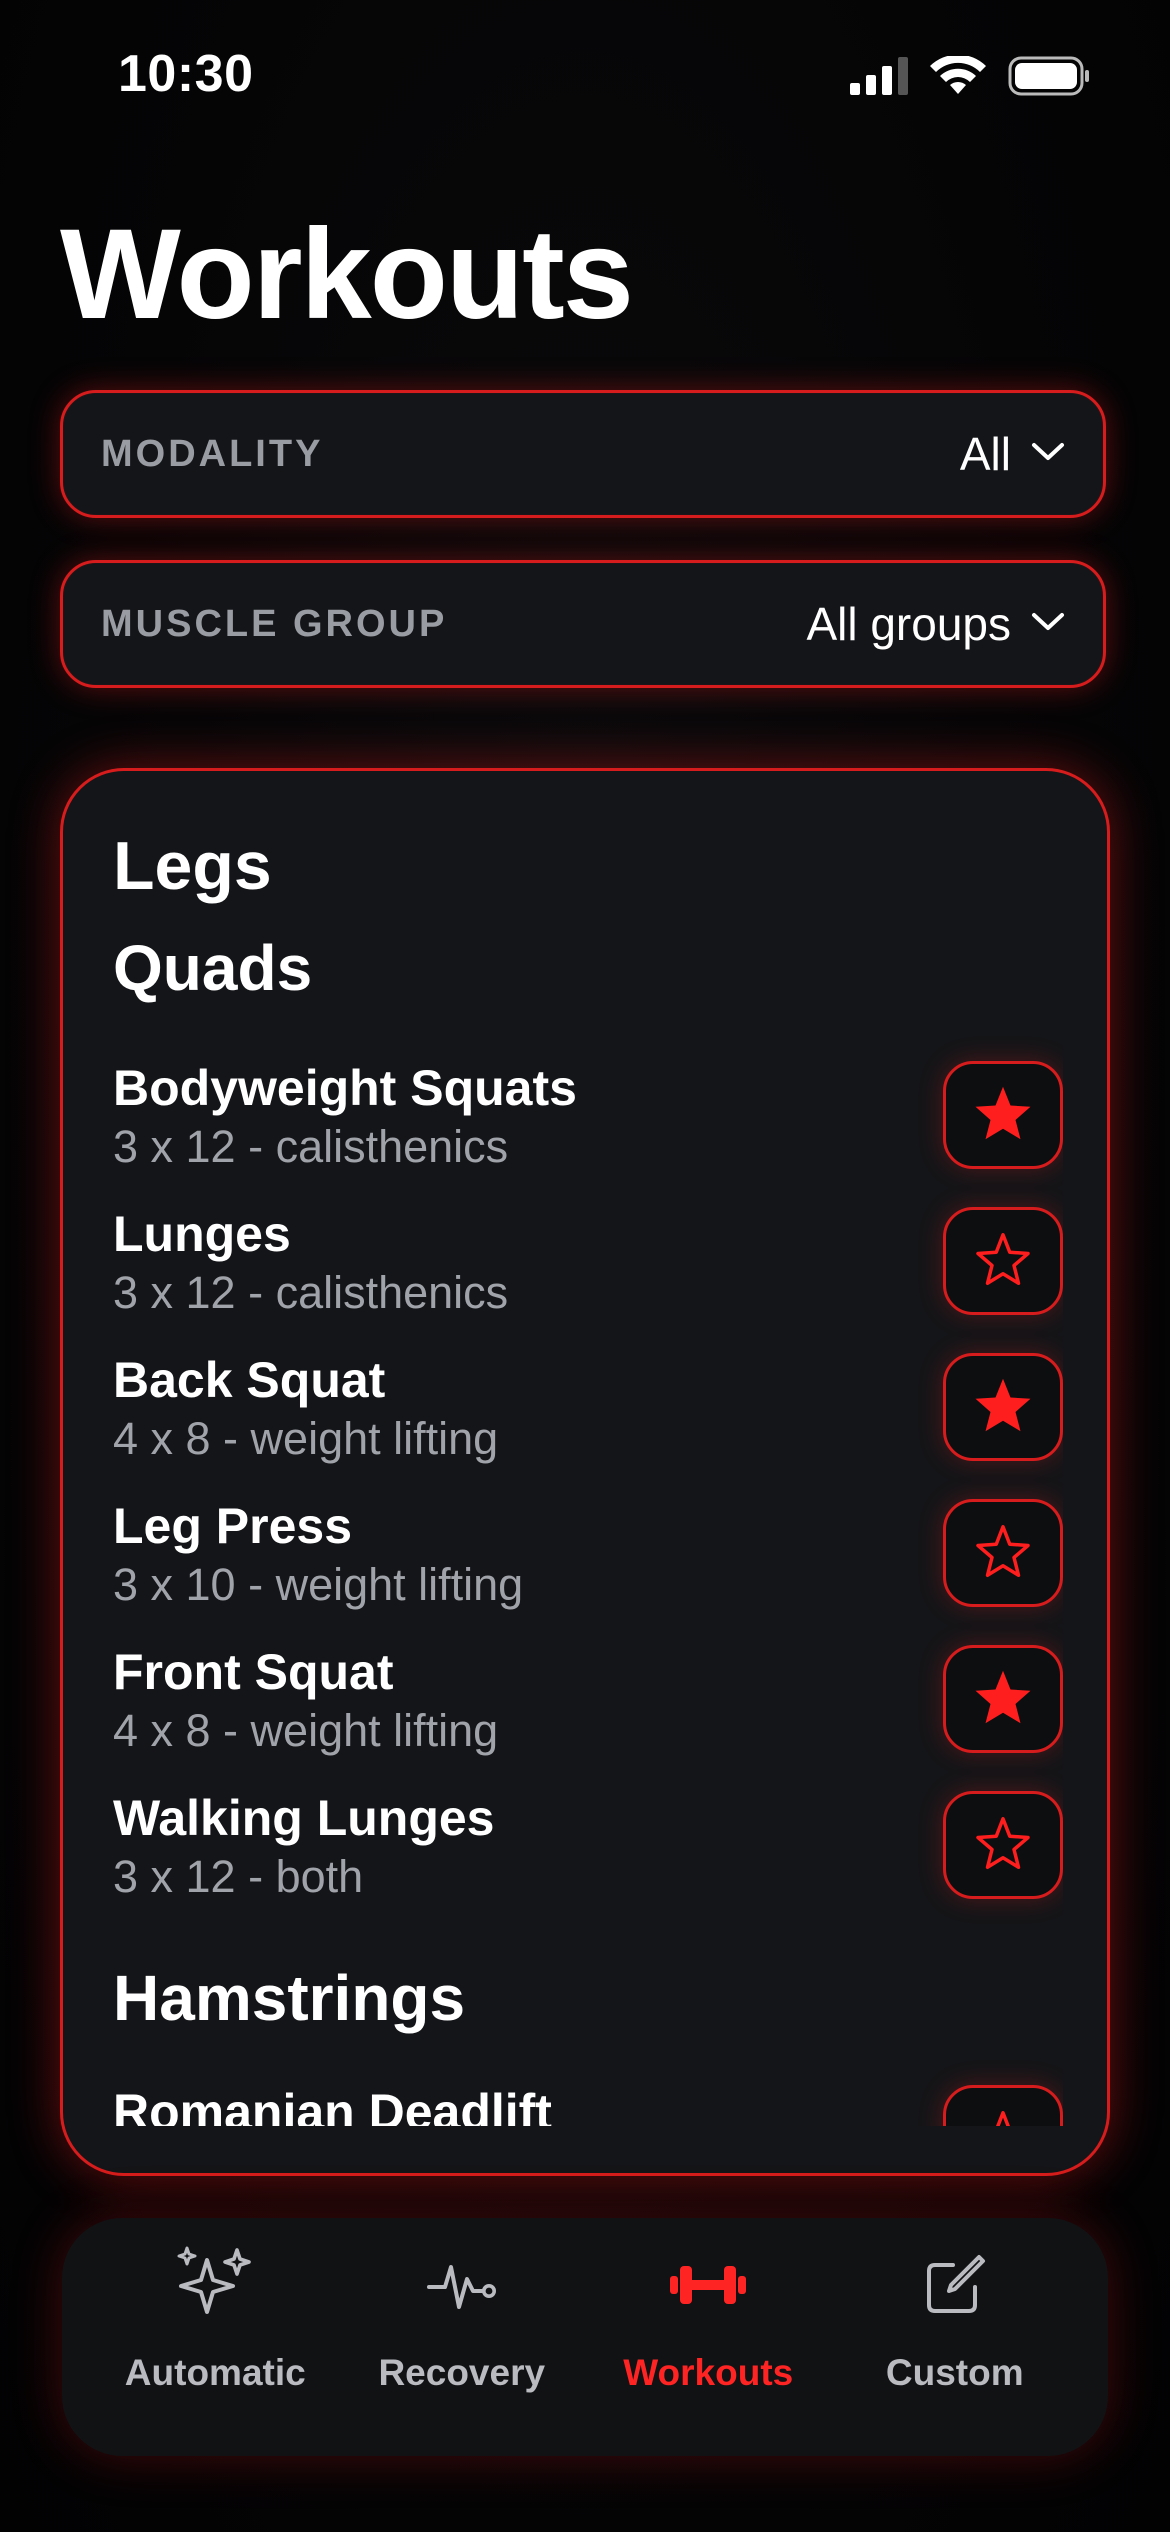 This screenshot has height=2532, width=1170. Describe the element at coordinates (274, 623) in the screenshot. I see `muscle-group-label: MUSCLE GROUP` at that location.